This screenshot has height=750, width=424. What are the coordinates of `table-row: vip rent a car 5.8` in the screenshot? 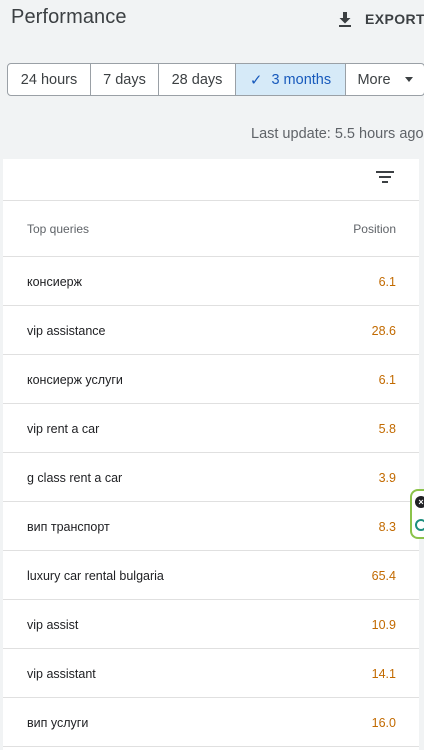 It's located at (211, 428).